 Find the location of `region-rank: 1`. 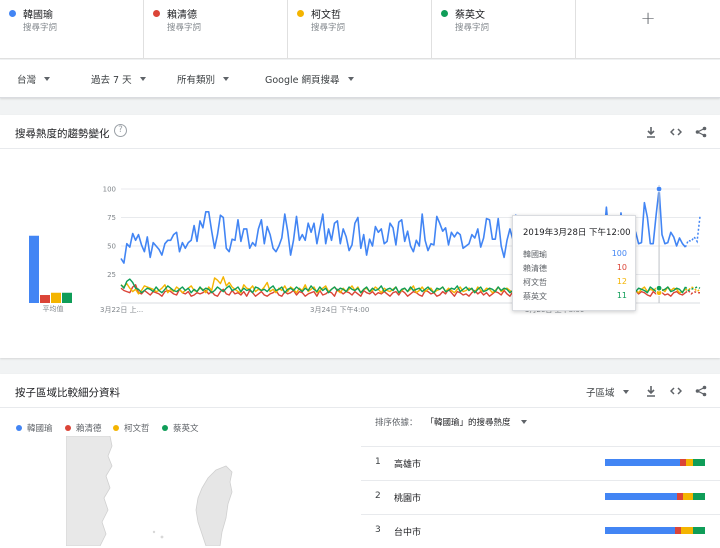

region-rank: 1 is located at coordinates (378, 462).